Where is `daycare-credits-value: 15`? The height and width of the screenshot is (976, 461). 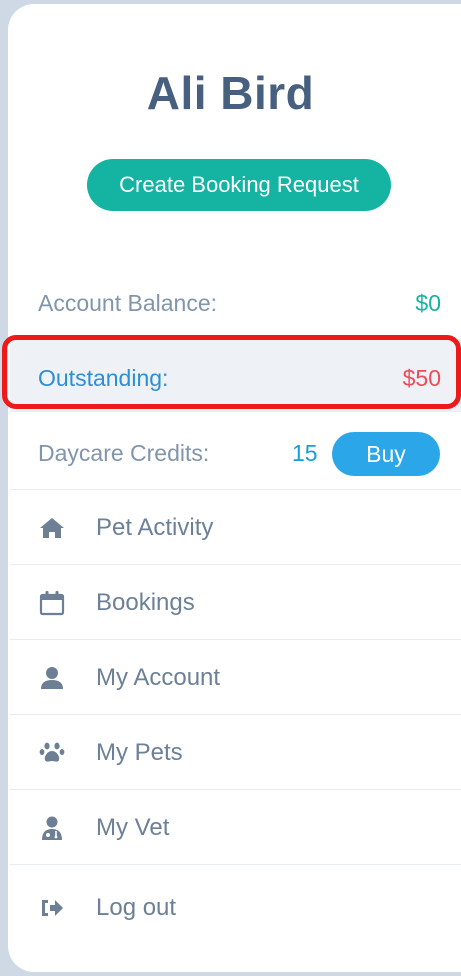
daycare-credits-value: 15 is located at coordinates (305, 453).